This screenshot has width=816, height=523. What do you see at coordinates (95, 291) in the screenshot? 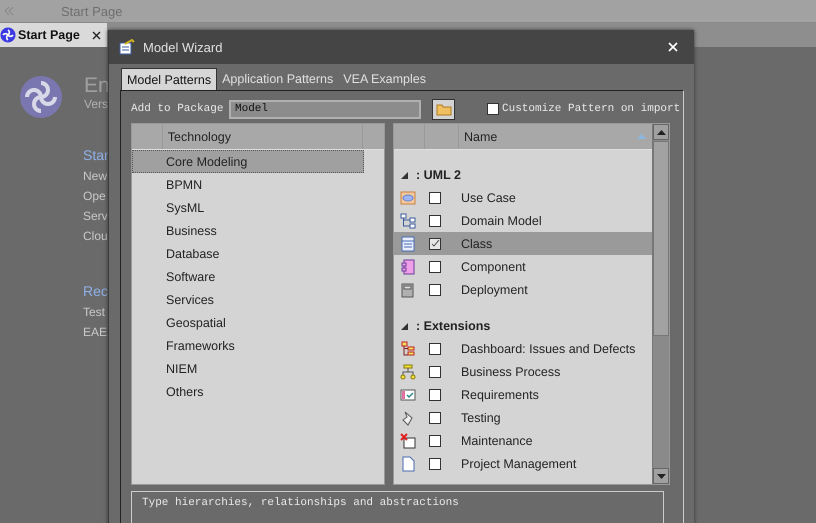
I see `section-heading: Rec` at bounding box center [95, 291].